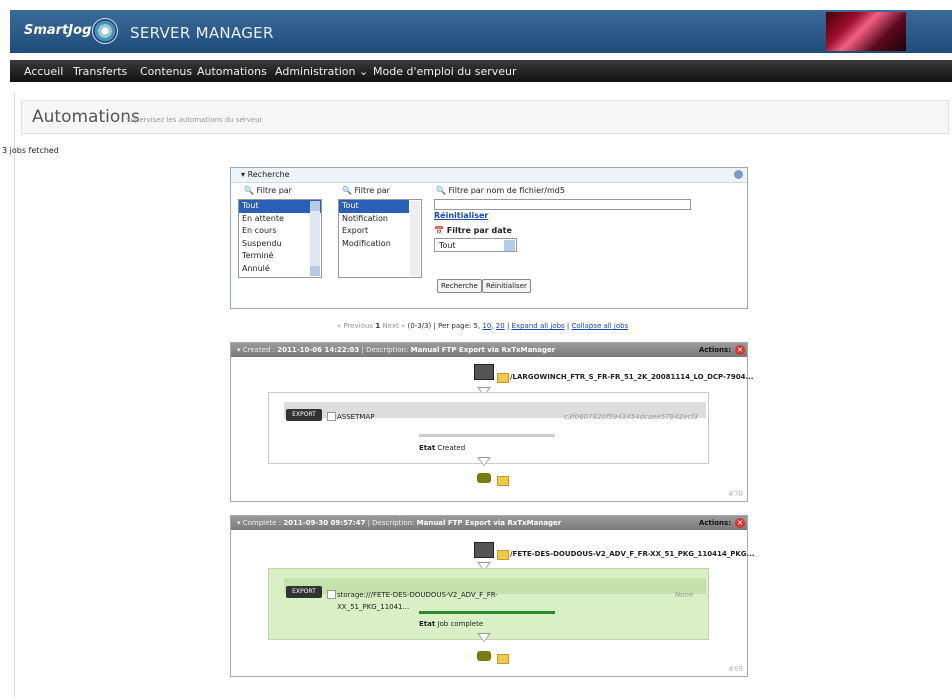 This screenshot has height=699, width=952. Describe the element at coordinates (631, 417) in the screenshot. I see `task-hash: c3f0607820f5943454dcaee57942ecf3` at that location.